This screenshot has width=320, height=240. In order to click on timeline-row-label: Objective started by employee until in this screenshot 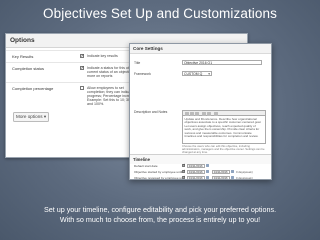, I will do `click(158, 172)`.